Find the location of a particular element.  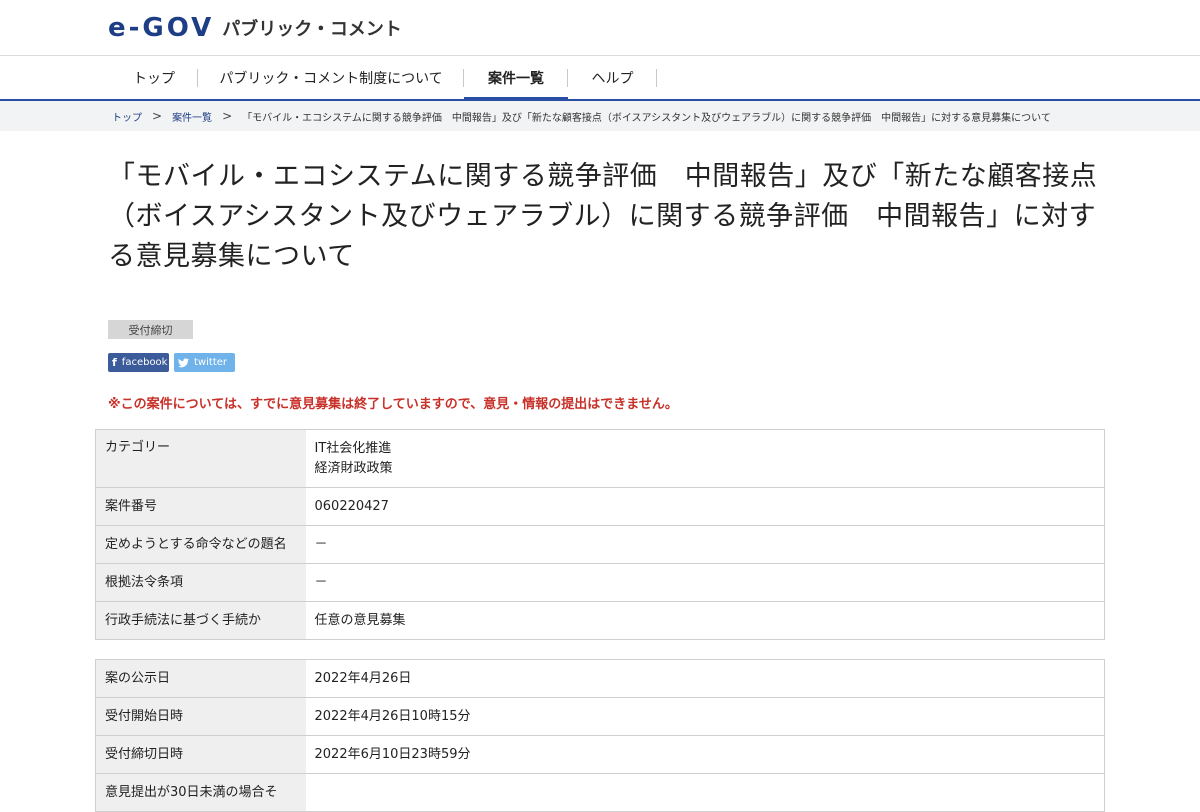

row-label: 受付開始日時 is located at coordinates (200, 716).